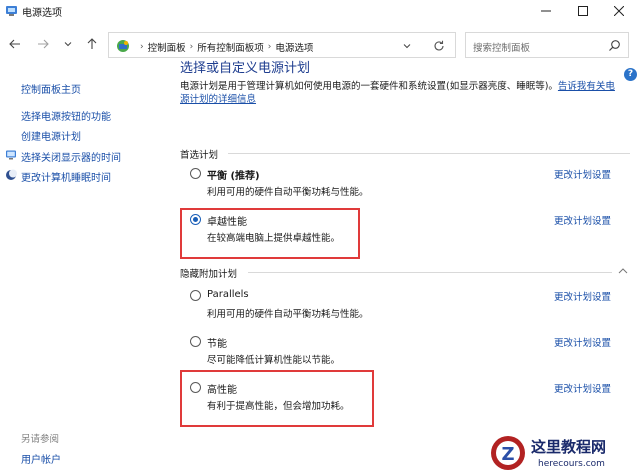 The height and width of the screenshot is (474, 637). What do you see at coordinates (230, 47) in the screenshot?
I see `breadcrumb-all-items: 所有控制面板项` at bounding box center [230, 47].